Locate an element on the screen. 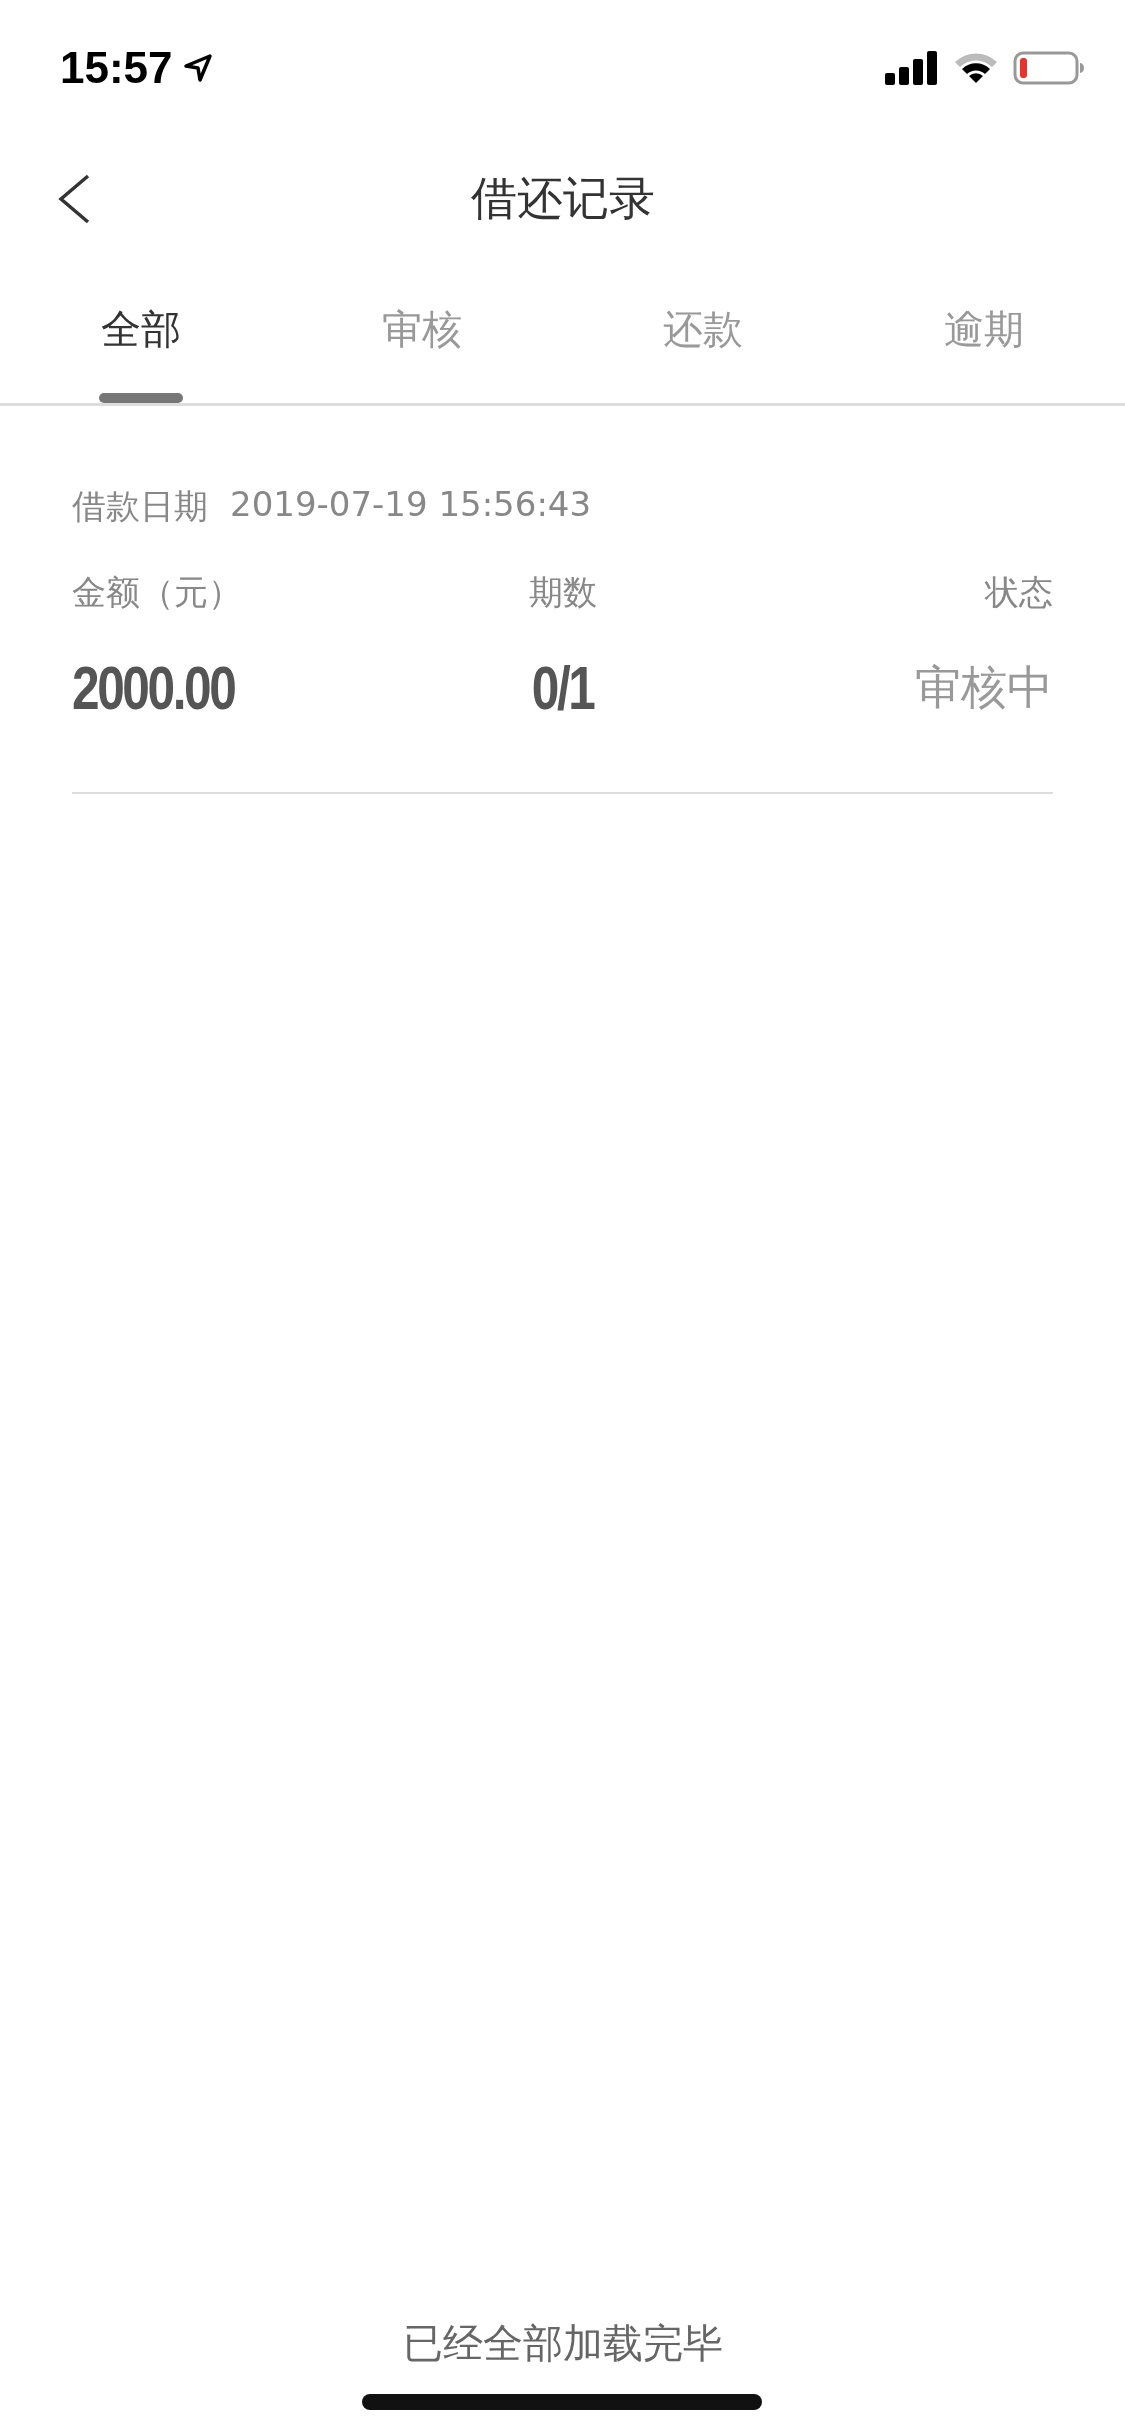 Image resolution: width=1125 pixels, height=2436 pixels. term-label: 期数 is located at coordinates (562, 592).